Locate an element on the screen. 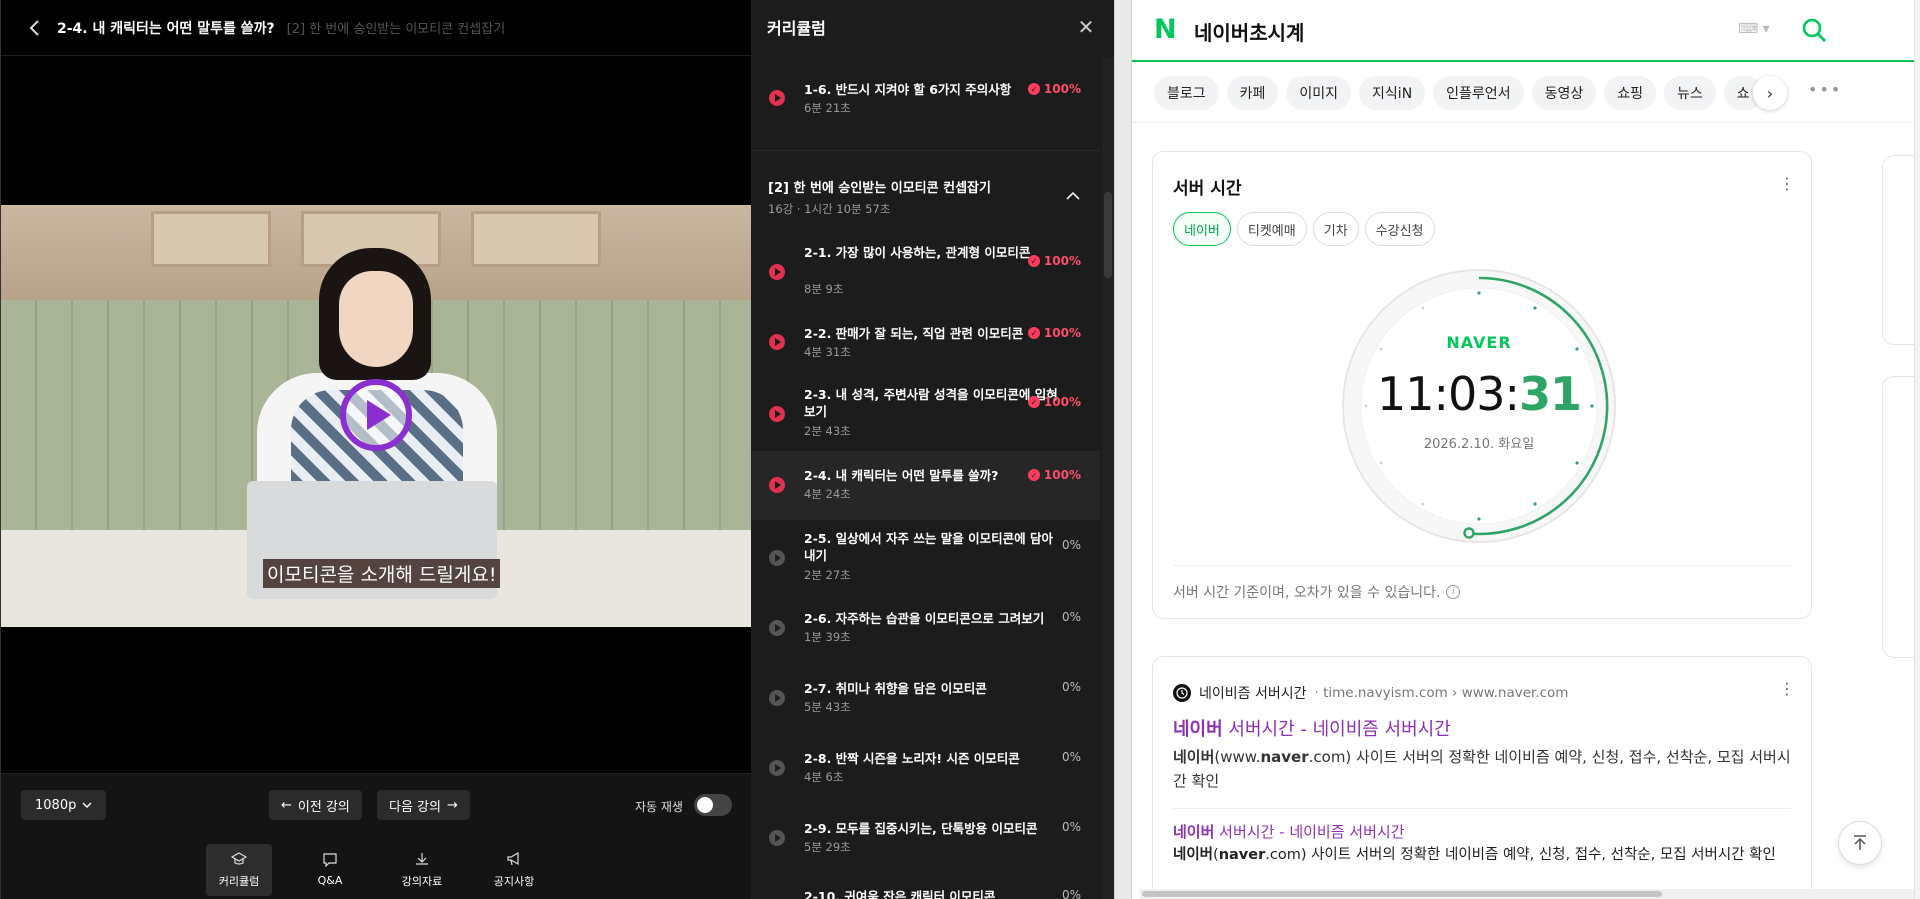 The height and width of the screenshot is (899, 1920). tab-train: 기차 is located at coordinates (1335, 229).